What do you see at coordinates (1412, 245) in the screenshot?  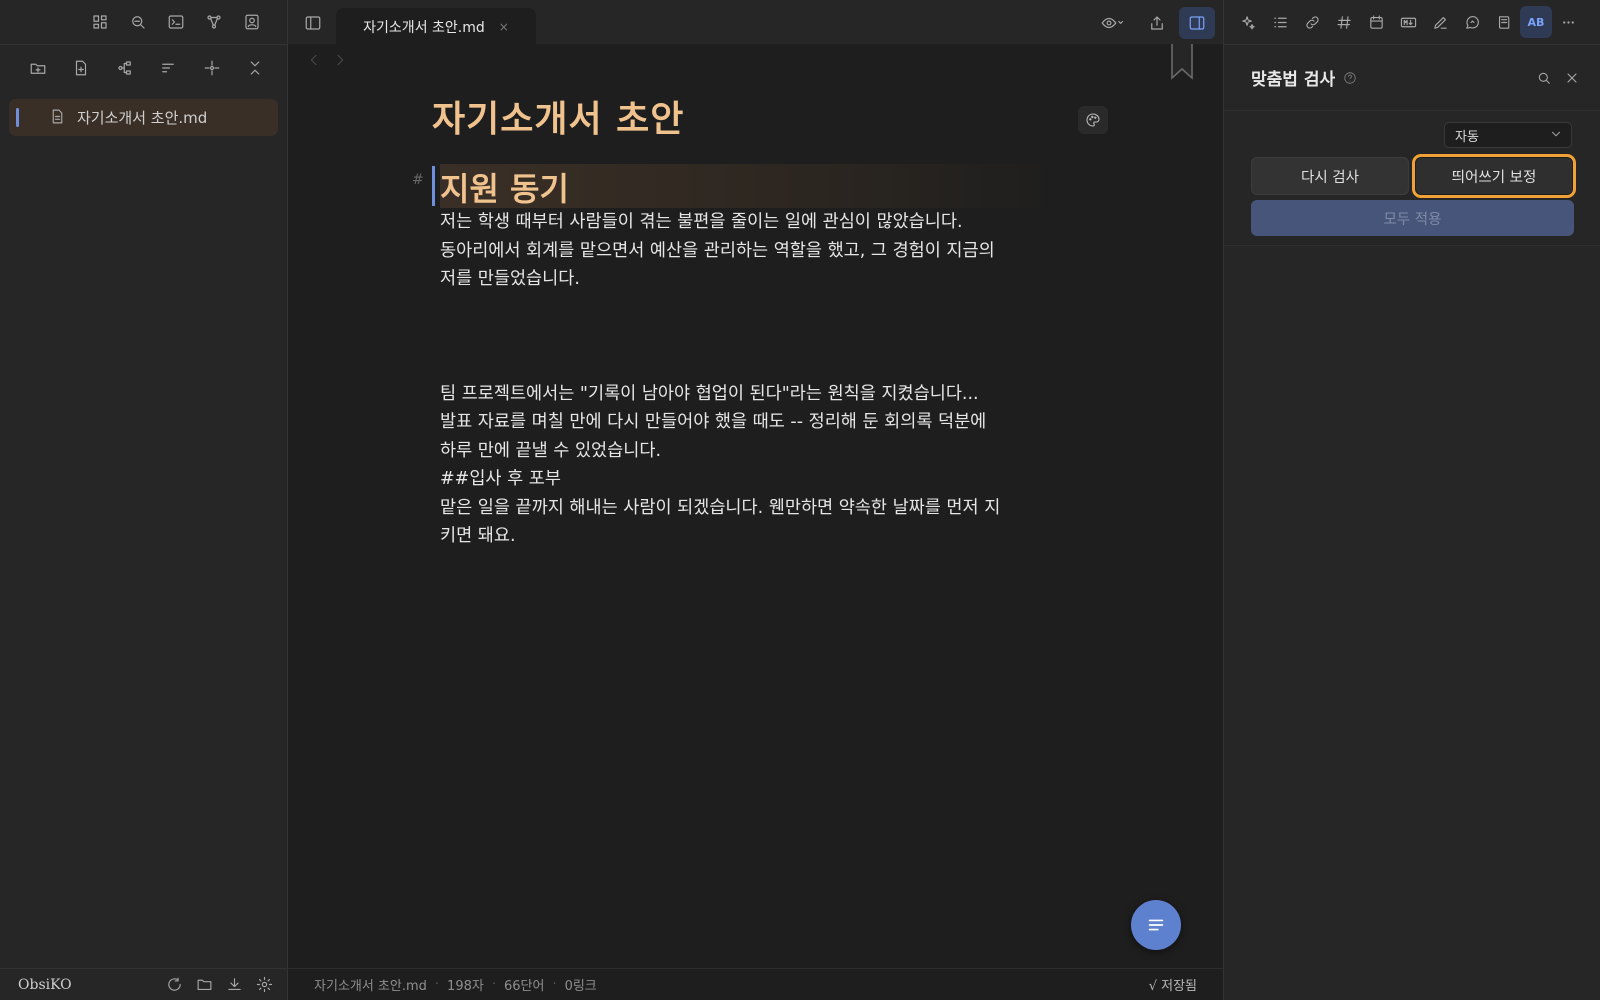 I see `divider` at bounding box center [1412, 245].